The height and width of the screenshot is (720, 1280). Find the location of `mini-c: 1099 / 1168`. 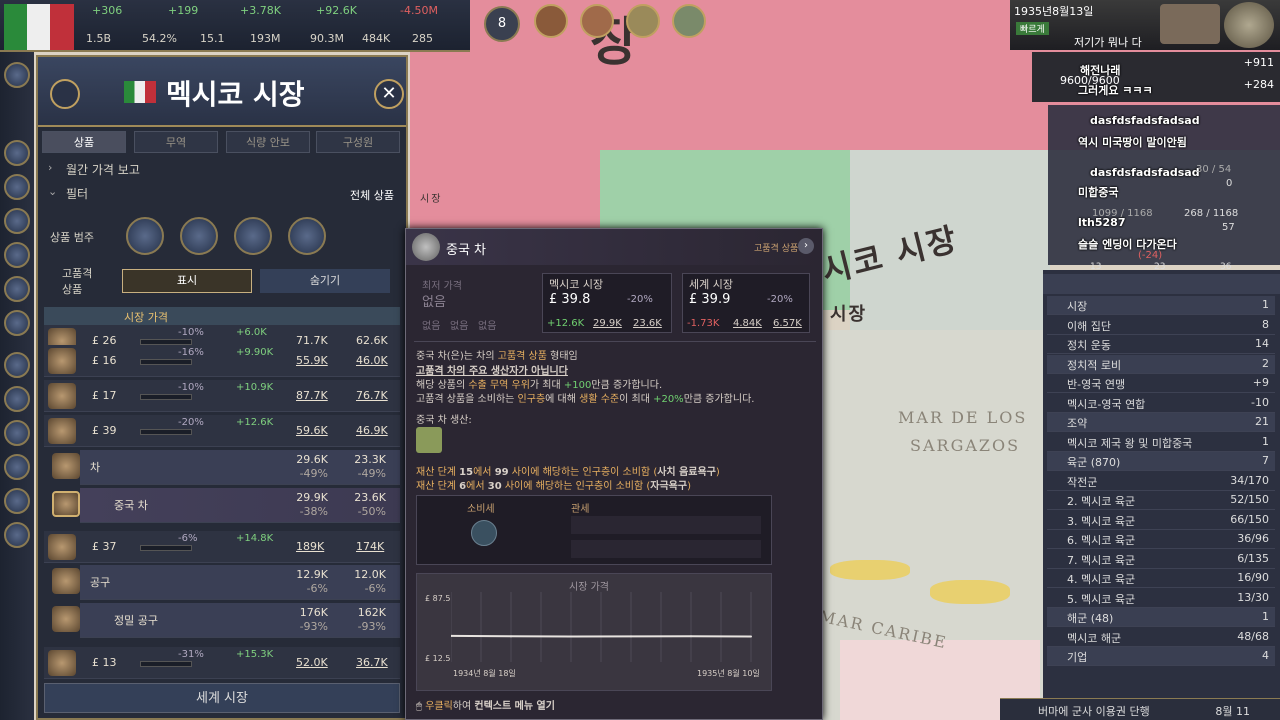

mini-c: 1099 / 1168 is located at coordinates (1122, 213).